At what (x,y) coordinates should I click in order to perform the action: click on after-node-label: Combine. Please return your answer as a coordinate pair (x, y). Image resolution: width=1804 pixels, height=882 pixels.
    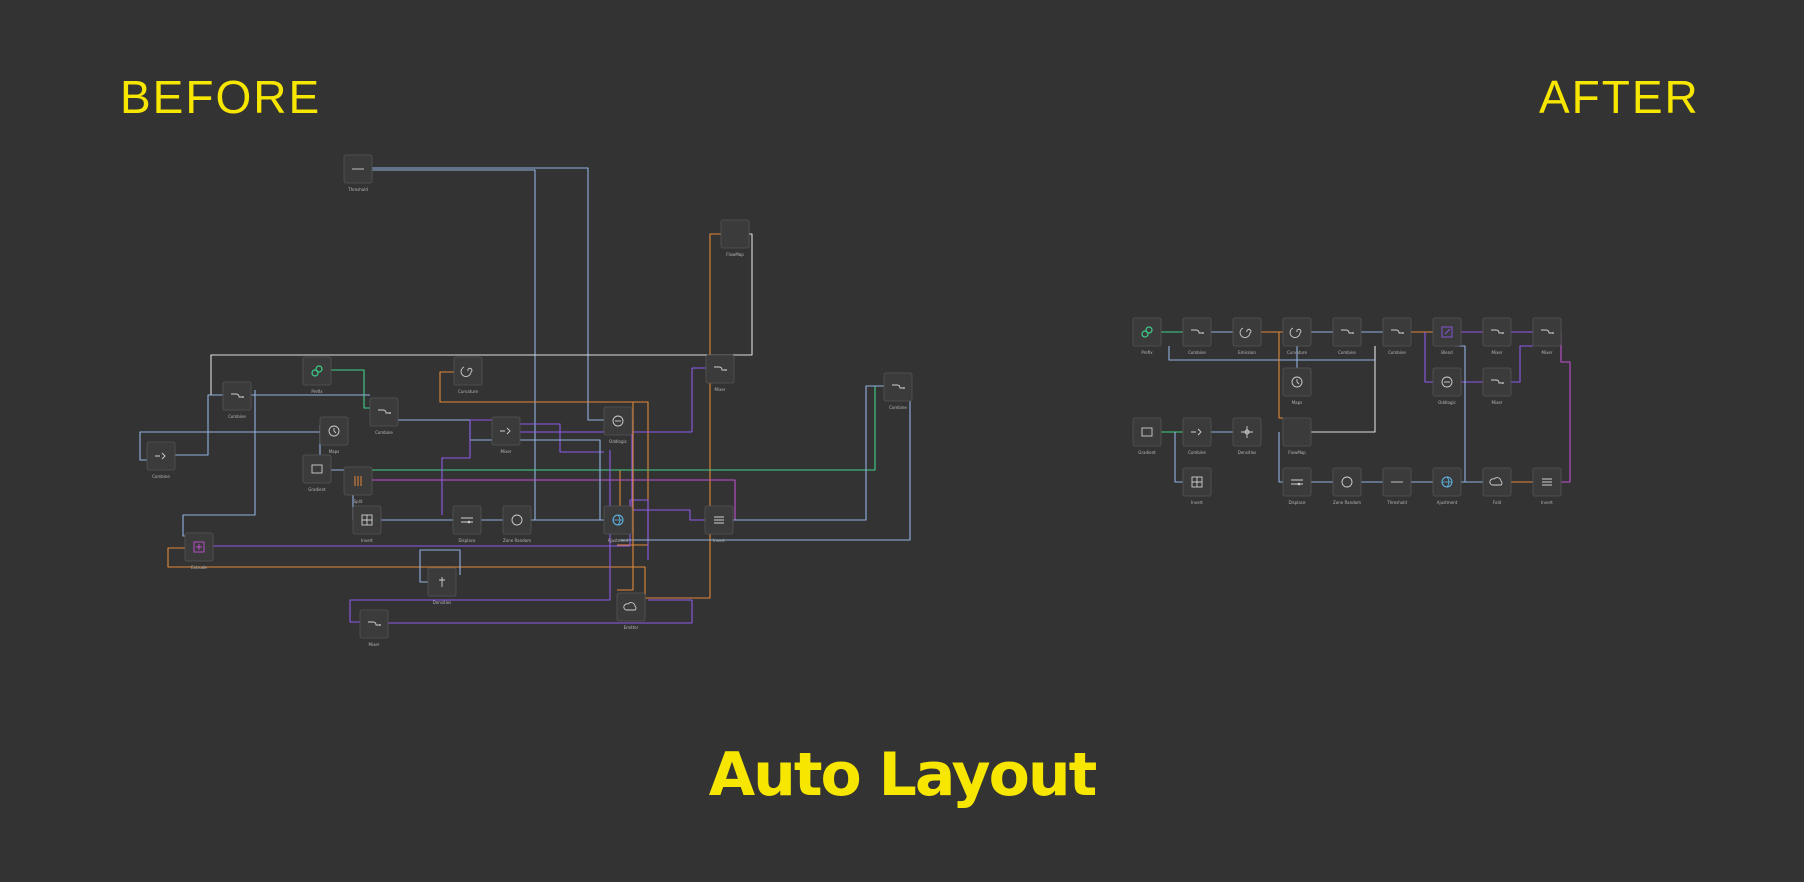
    Looking at the image, I should click on (1197, 352).